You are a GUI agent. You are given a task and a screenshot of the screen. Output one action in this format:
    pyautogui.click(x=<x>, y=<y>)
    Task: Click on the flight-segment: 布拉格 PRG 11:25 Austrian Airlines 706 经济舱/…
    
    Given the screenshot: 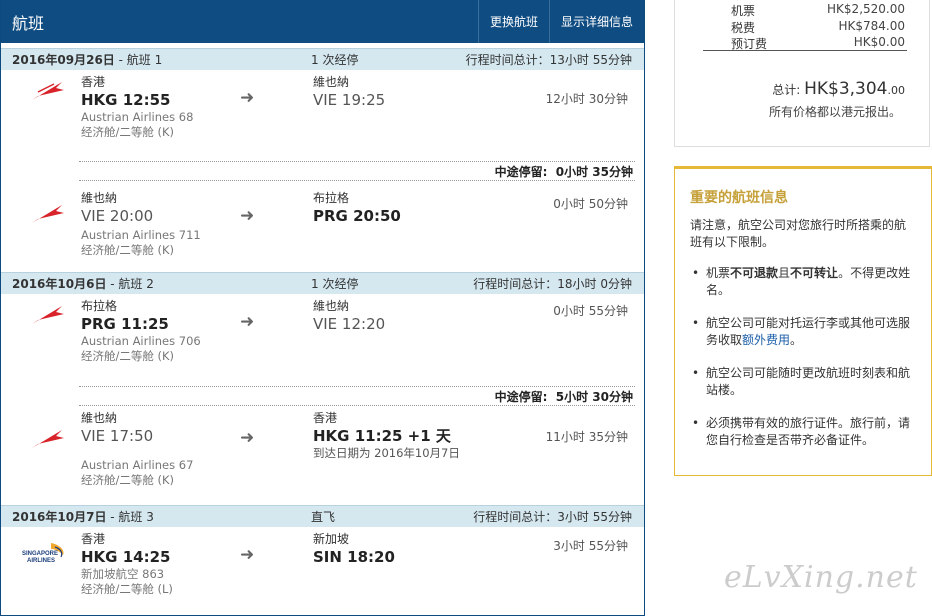 What is the action you would take?
    pyautogui.click(x=322, y=340)
    